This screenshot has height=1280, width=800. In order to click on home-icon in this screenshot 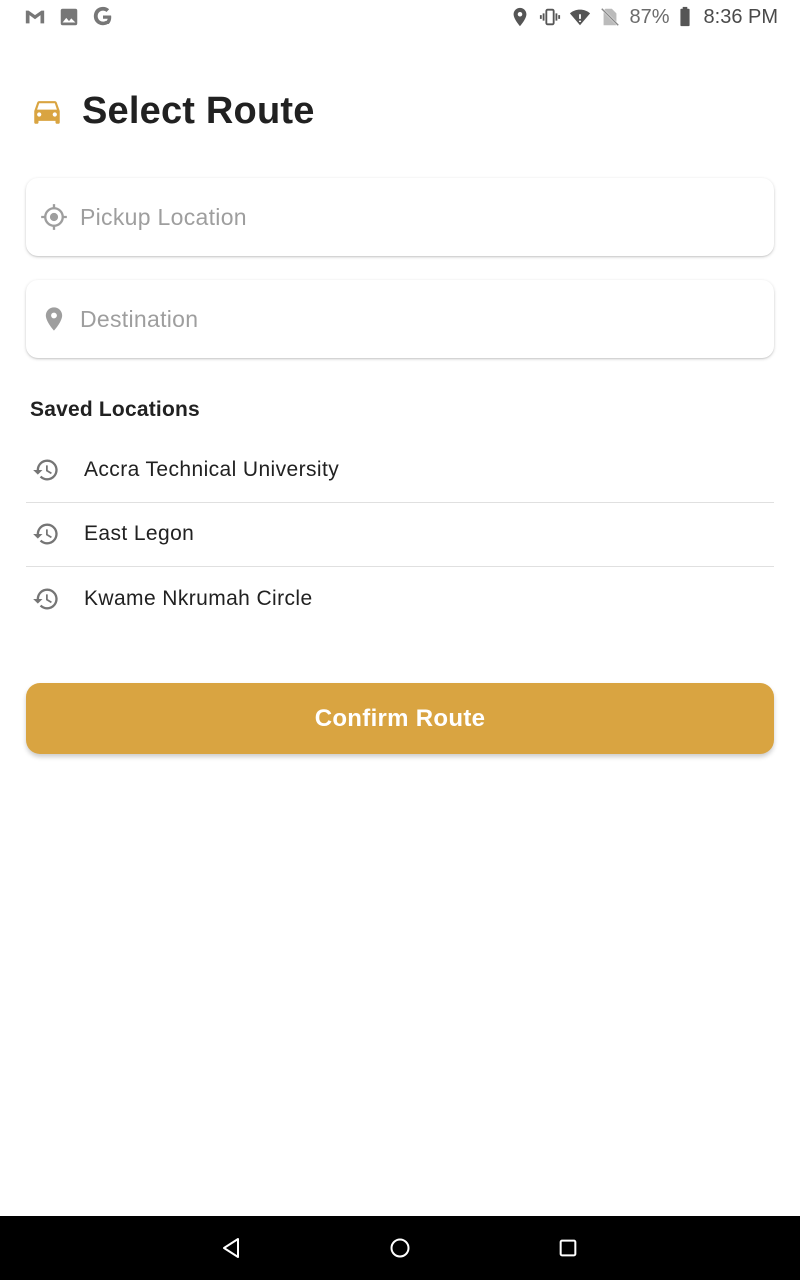, I will do `click(400, 1248)`.